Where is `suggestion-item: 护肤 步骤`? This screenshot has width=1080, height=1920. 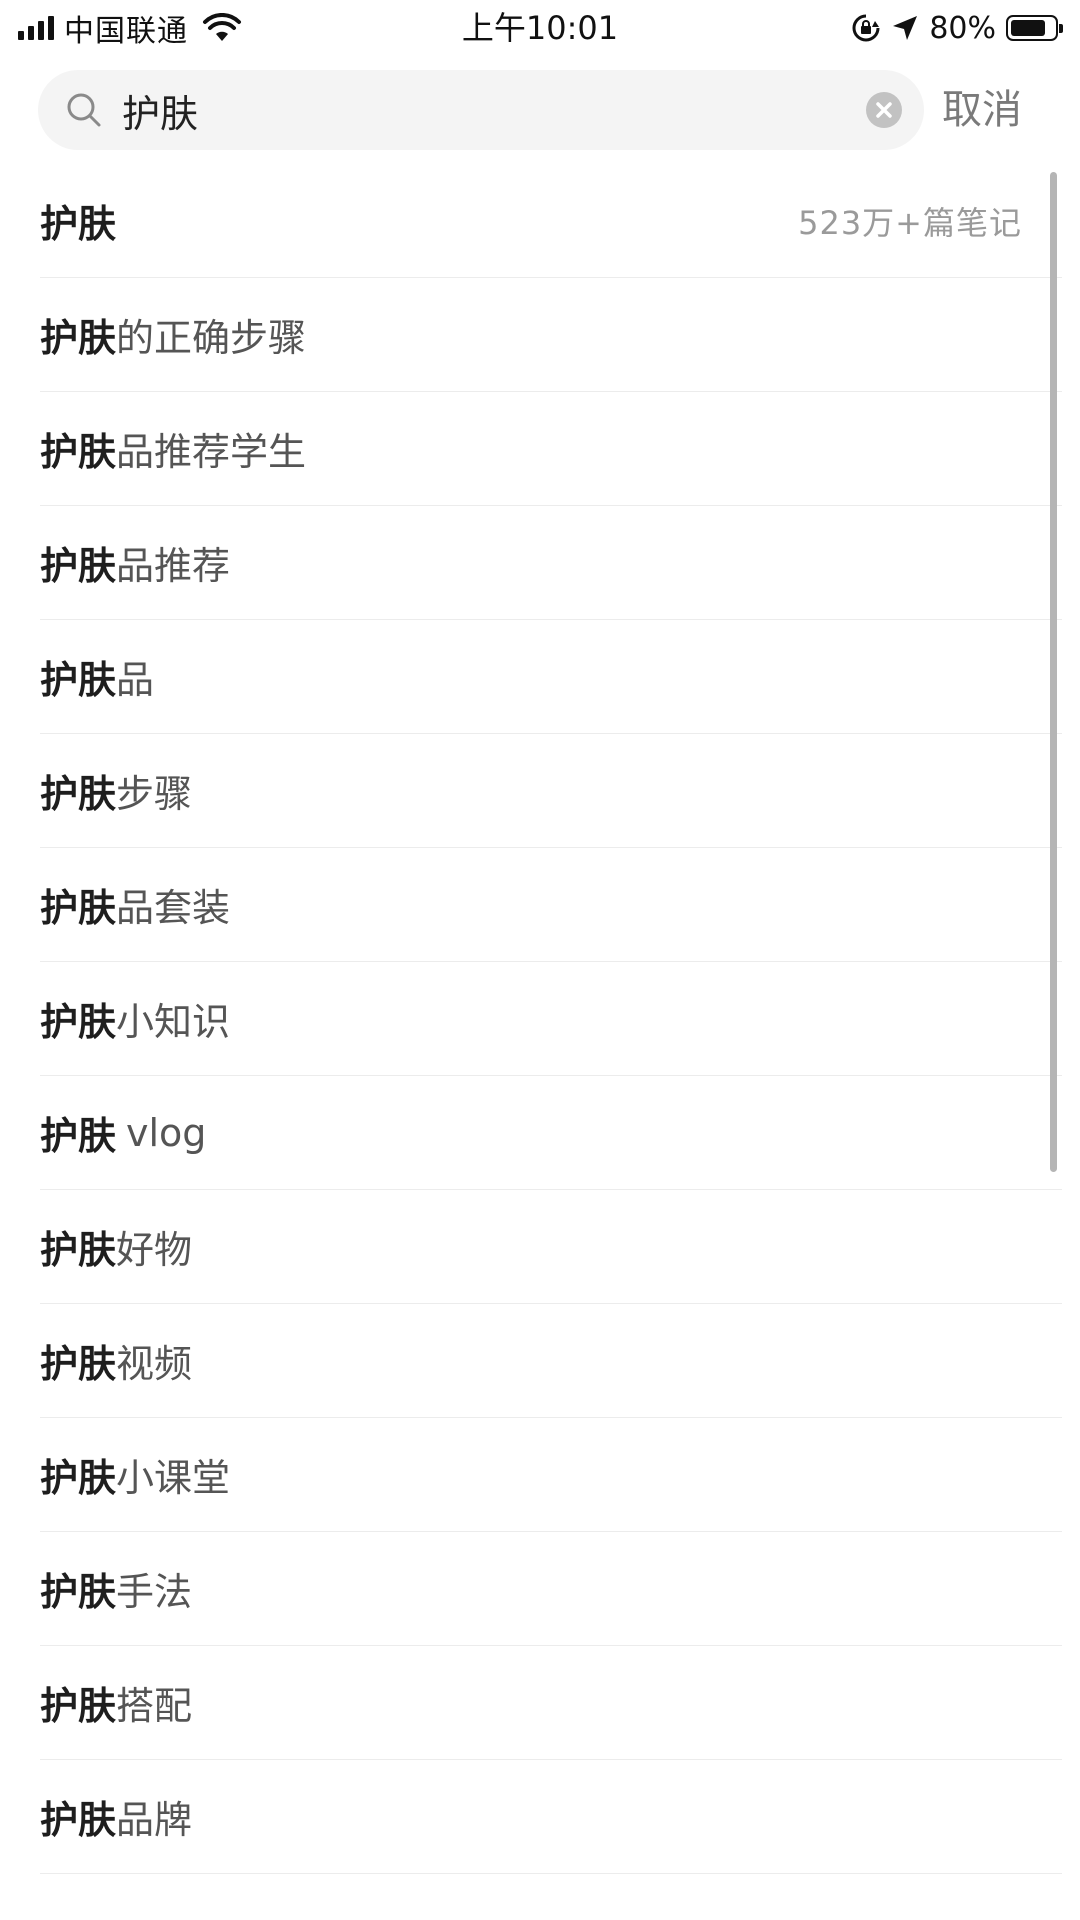
suggestion-item: 护肤 步骤 is located at coordinates (551, 791).